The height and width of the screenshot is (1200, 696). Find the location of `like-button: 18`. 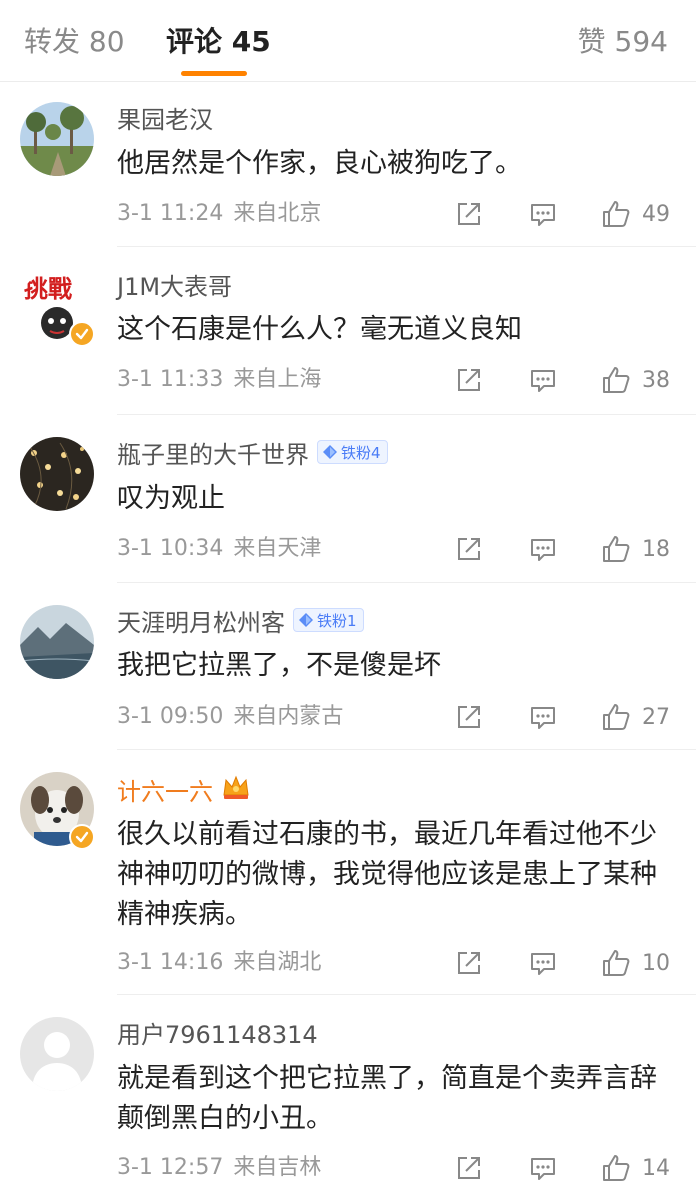

like-button: 18 is located at coordinates (635, 549).